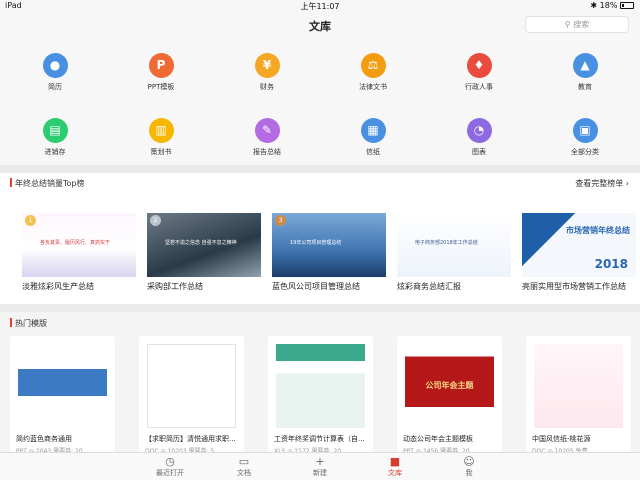 The image size is (640, 480). Describe the element at coordinates (395, 461) in the screenshot. I see `library-icon: ■` at that location.